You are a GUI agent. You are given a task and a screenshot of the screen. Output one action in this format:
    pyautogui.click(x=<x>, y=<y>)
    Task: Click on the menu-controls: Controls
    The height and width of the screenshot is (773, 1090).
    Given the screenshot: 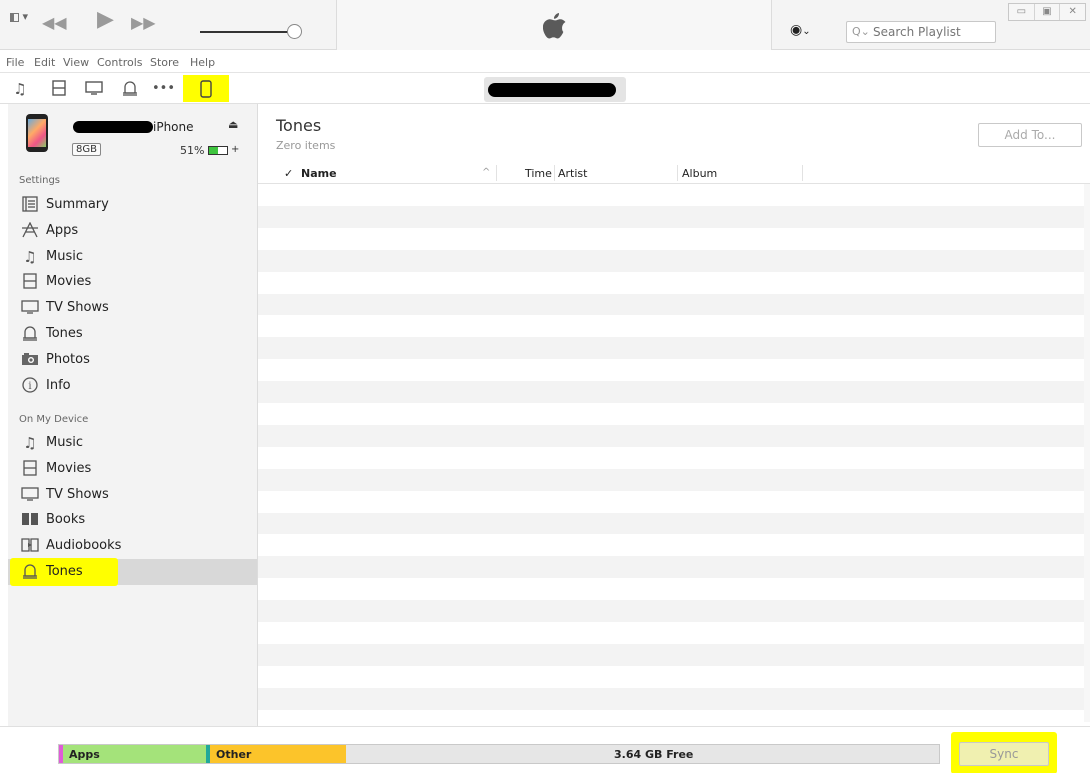 What is the action you would take?
    pyautogui.click(x=120, y=62)
    